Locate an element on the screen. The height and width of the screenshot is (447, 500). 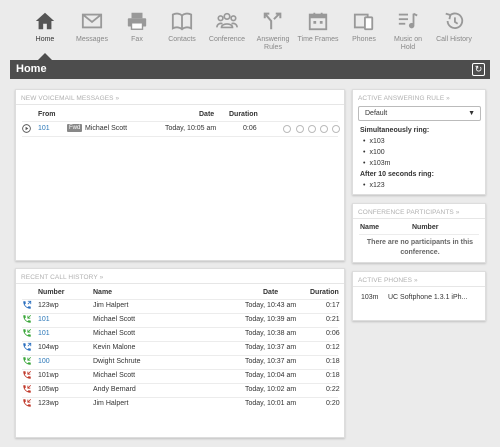
call-date: Today, 10:04 am is located at coordinates (271, 375).